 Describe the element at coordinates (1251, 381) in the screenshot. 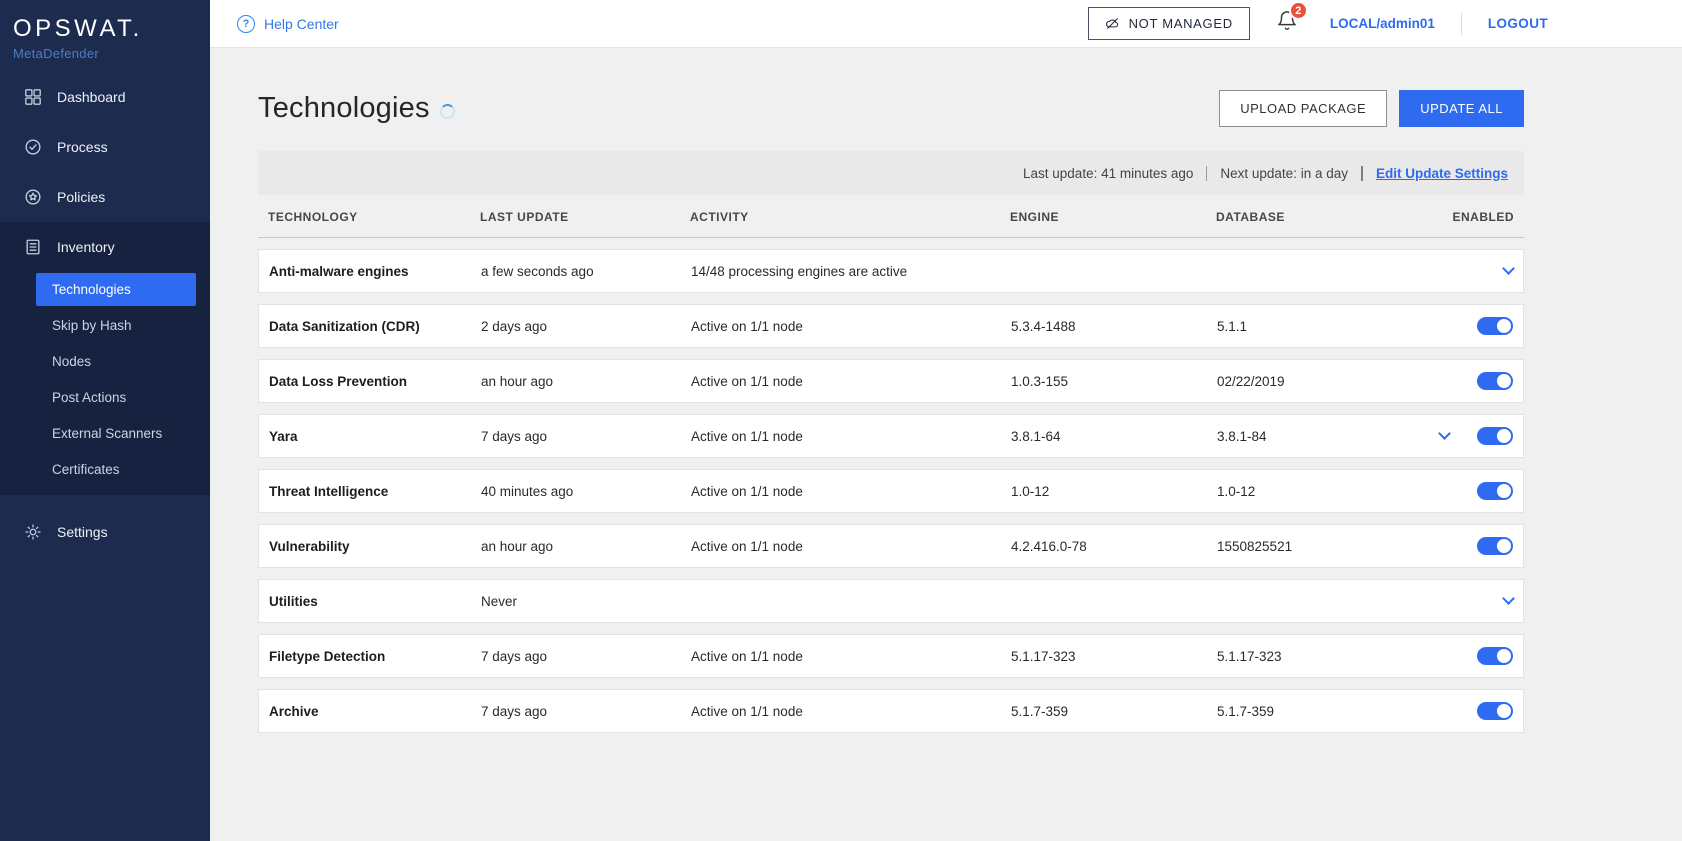

I see `database-cell: 02/22/2019` at that location.